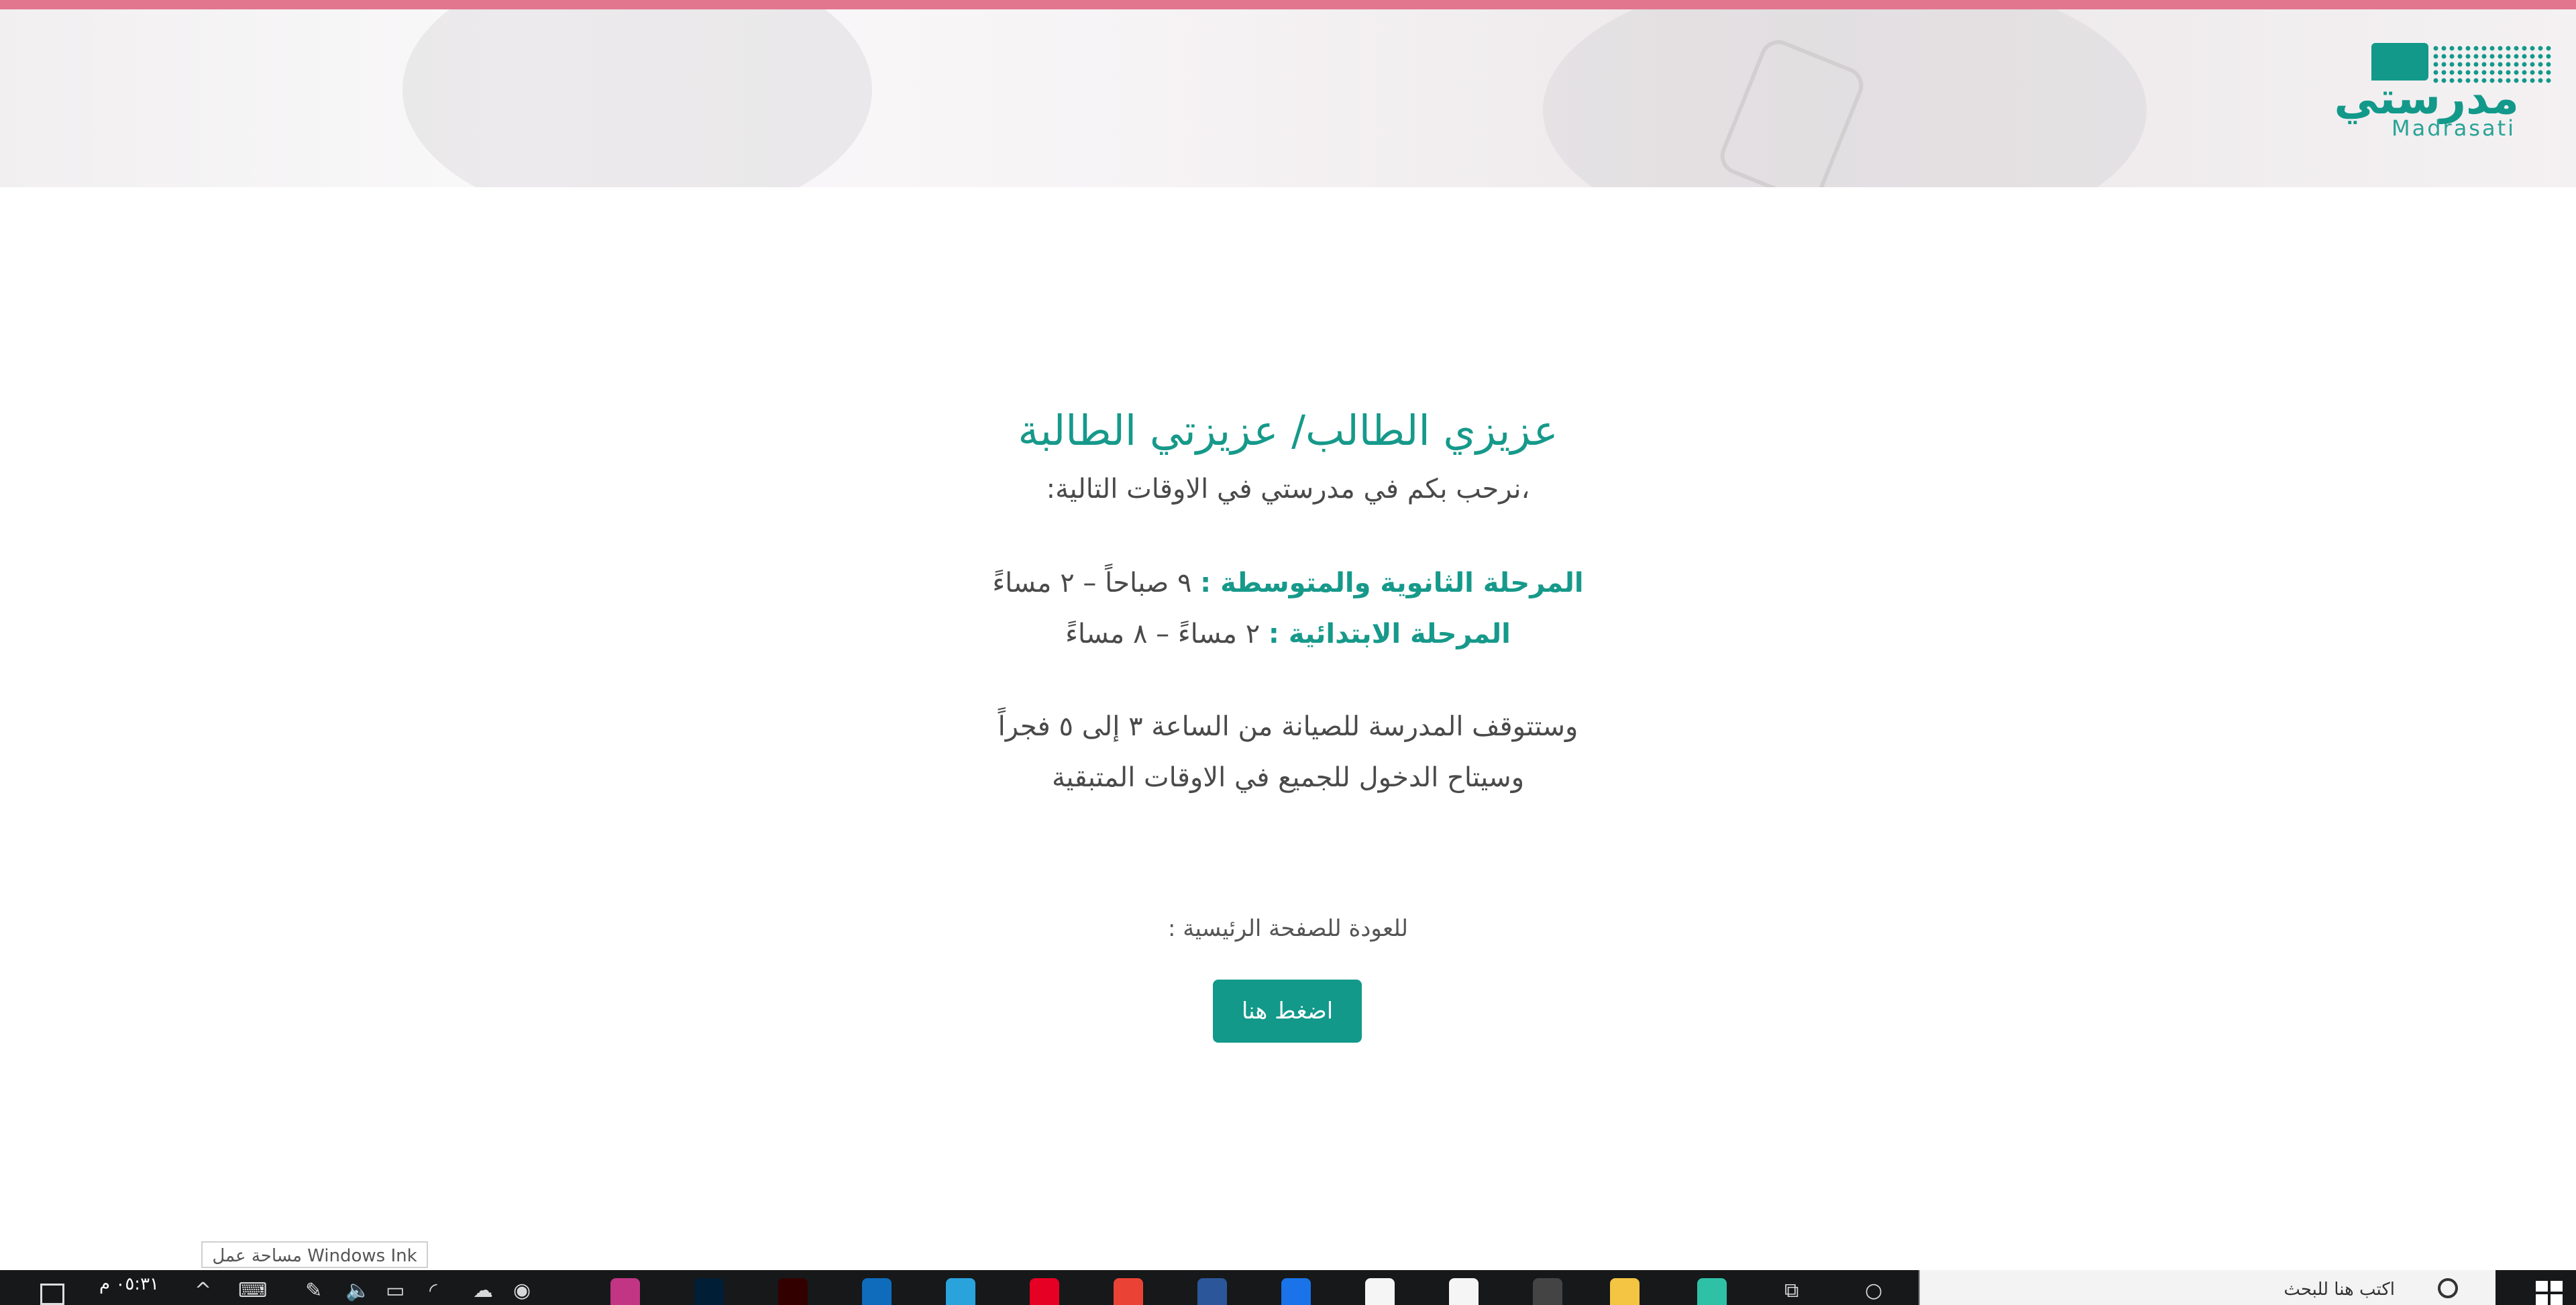 This screenshot has width=2576, height=1305. I want to click on pen-icon: ✎, so click(313, 1291).